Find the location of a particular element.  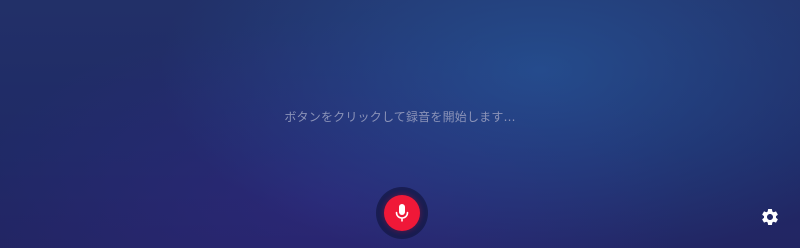

record-button-ring is located at coordinates (402, 213).